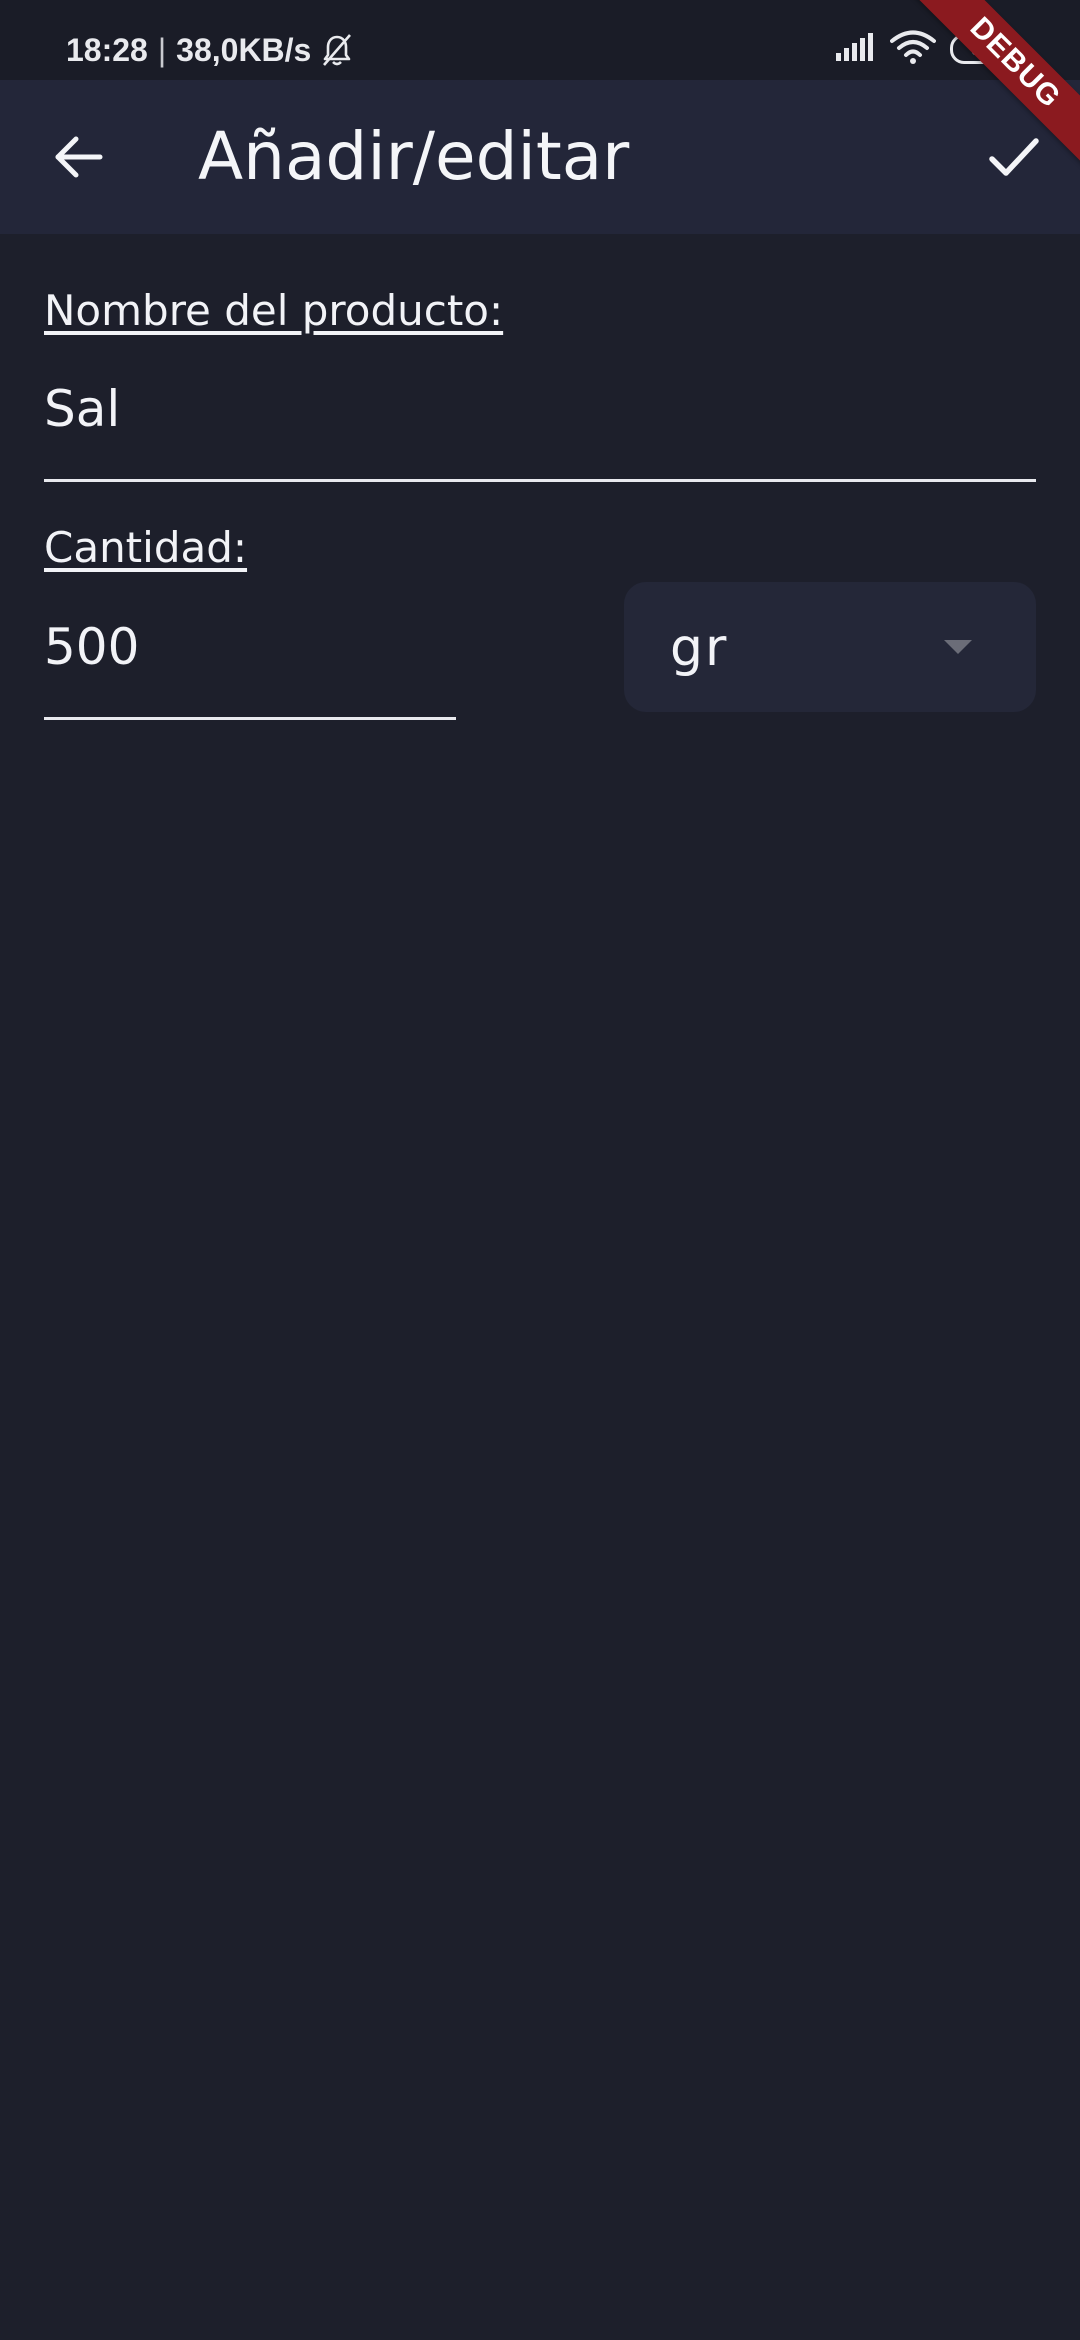 This screenshot has width=1080, height=2340. What do you see at coordinates (830, 647) in the screenshot?
I see `unit-dropdown: gr` at bounding box center [830, 647].